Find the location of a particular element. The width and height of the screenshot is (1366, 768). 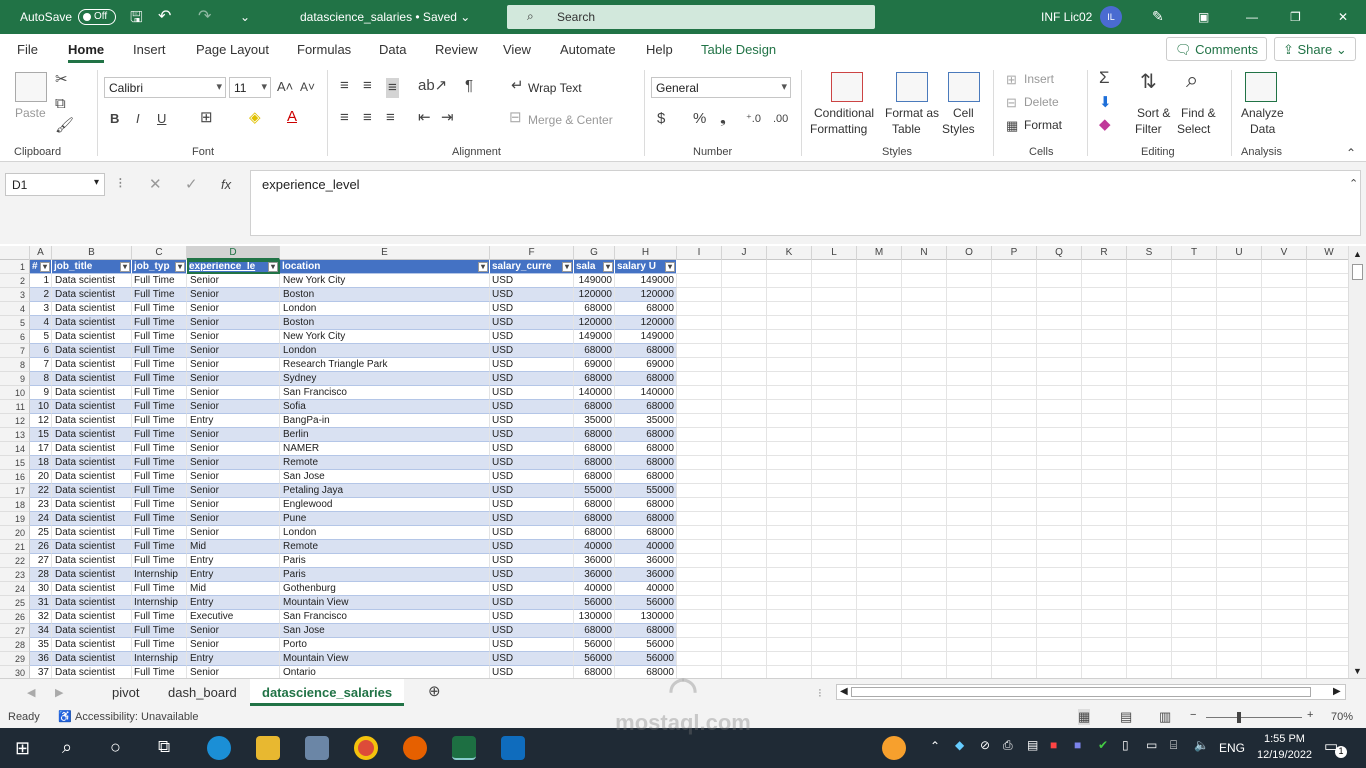

table-cell: Pune is located at coordinates (385, 519).